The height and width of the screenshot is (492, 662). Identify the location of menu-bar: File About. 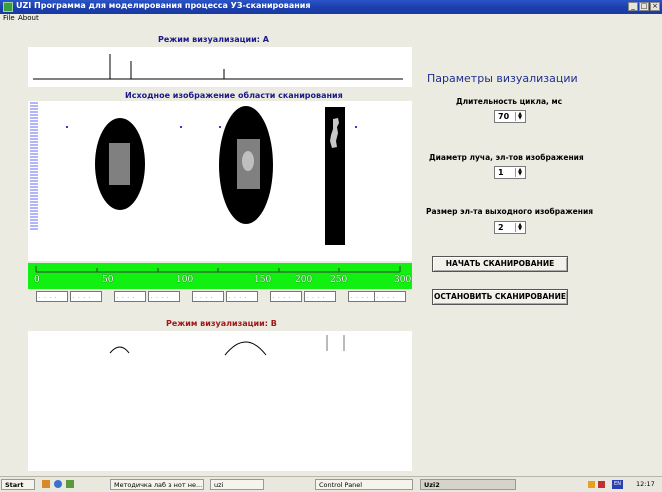
(331, 19).